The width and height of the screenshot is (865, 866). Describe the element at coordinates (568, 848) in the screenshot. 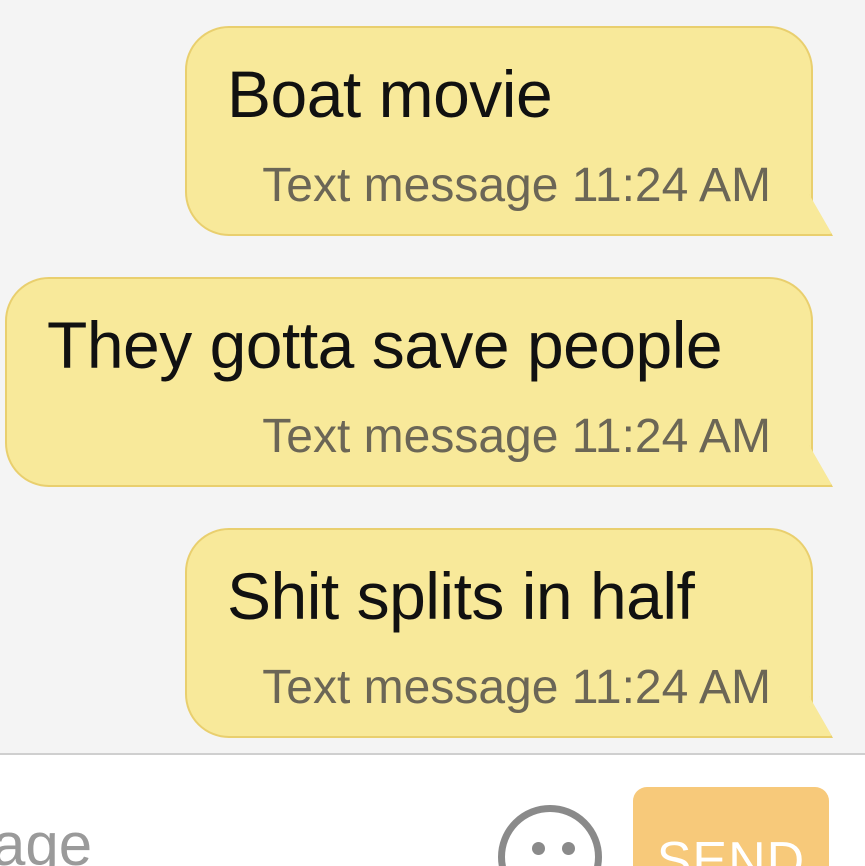

I see `smiley-eye-right` at that location.